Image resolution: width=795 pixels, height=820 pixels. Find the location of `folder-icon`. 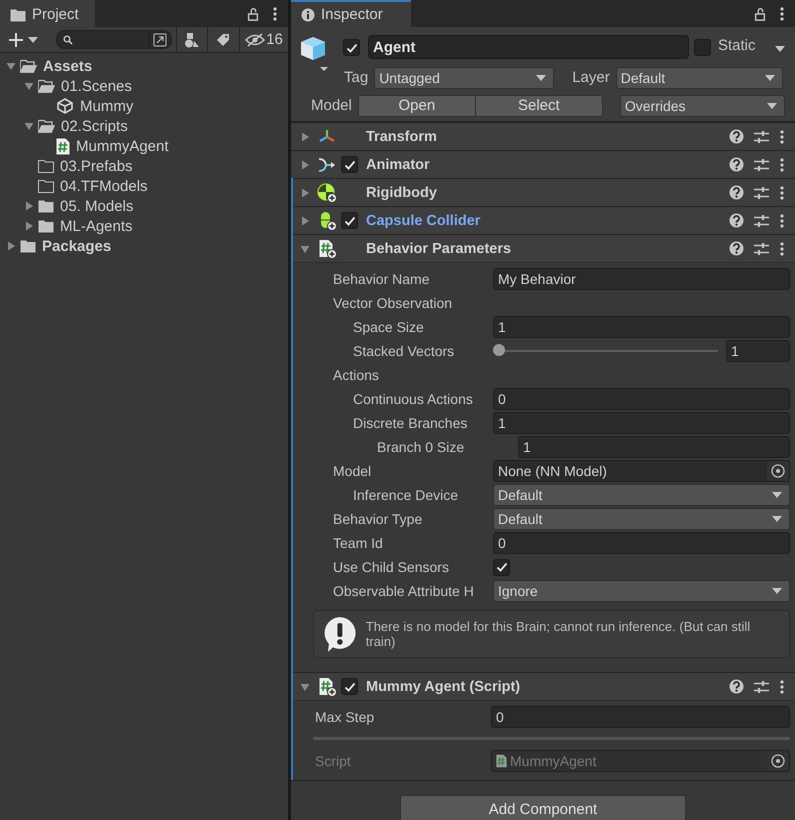

folder-icon is located at coordinates (28, 246).